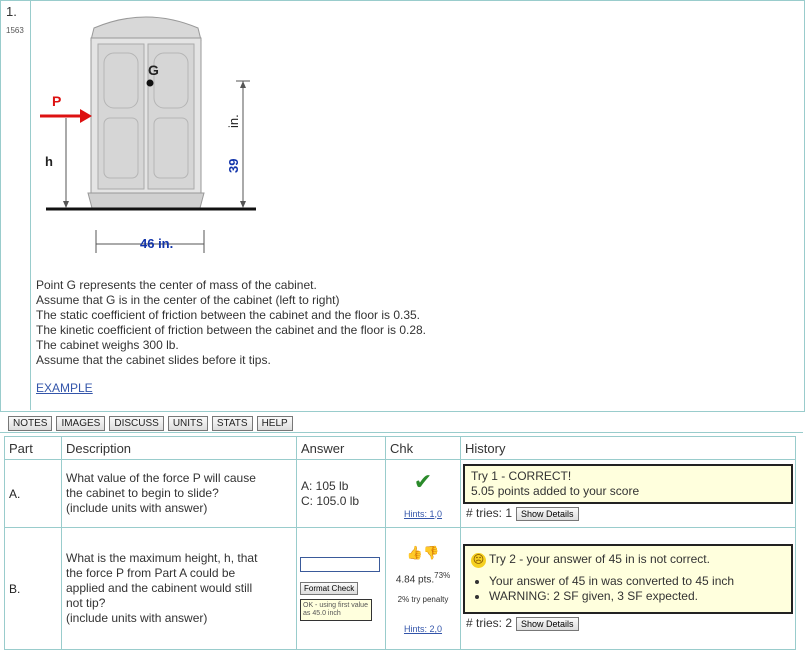  I want to click on answer-cell: A: 105 lb C: 105.0 lb, so click(341, 493).